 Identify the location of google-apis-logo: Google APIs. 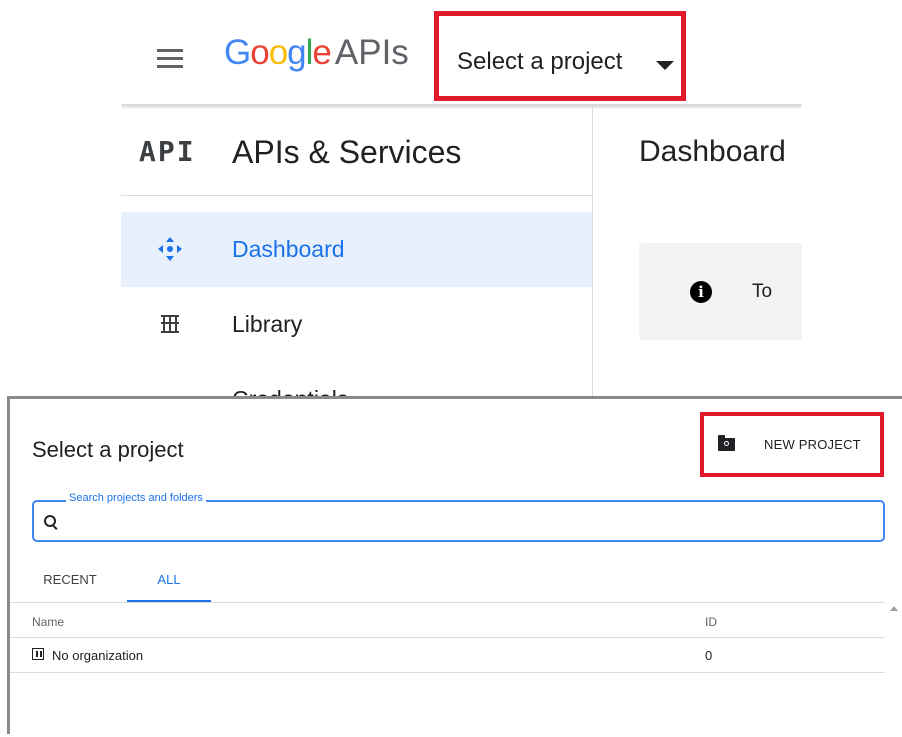
(316, 53).